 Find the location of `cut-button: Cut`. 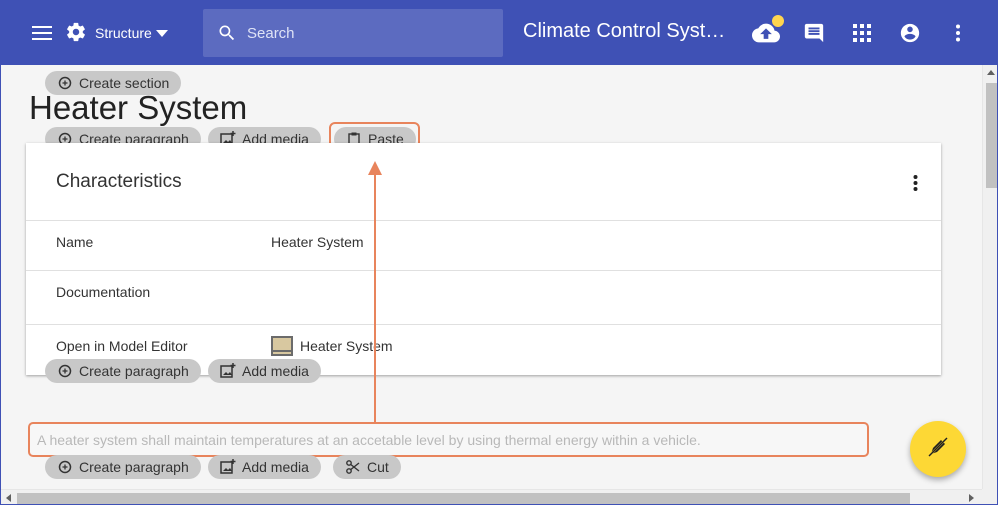

cut-button: Cut is located at coordinates (367, 467).